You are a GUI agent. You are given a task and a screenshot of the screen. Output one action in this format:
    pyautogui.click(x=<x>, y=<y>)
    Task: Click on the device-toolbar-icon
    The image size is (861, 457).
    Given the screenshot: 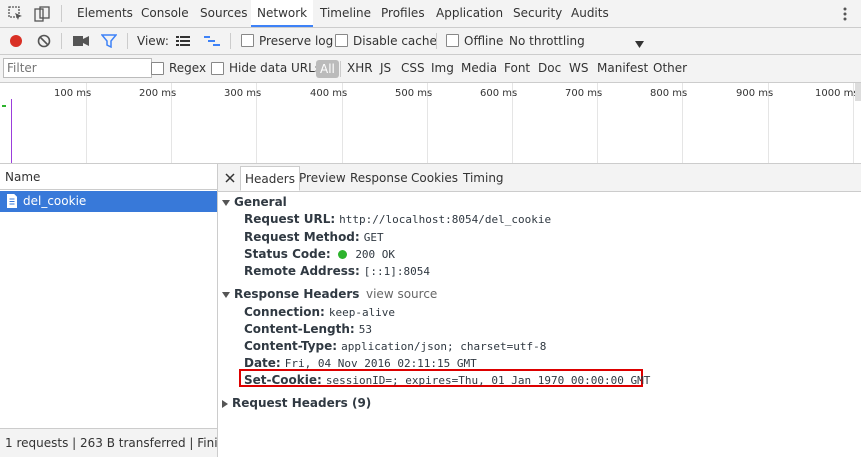 What is the action you would take?
    pyautogui.click(x=42, y=14)
    